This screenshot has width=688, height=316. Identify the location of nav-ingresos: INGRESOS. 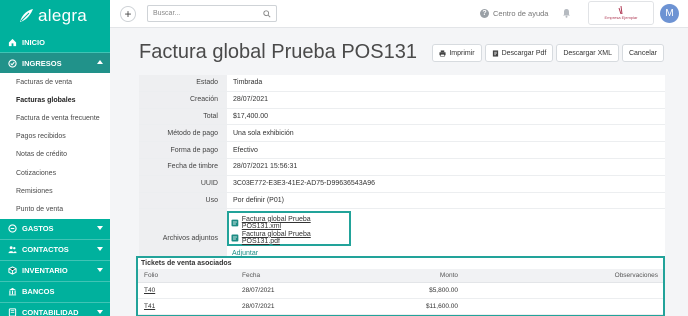
(55, 63).